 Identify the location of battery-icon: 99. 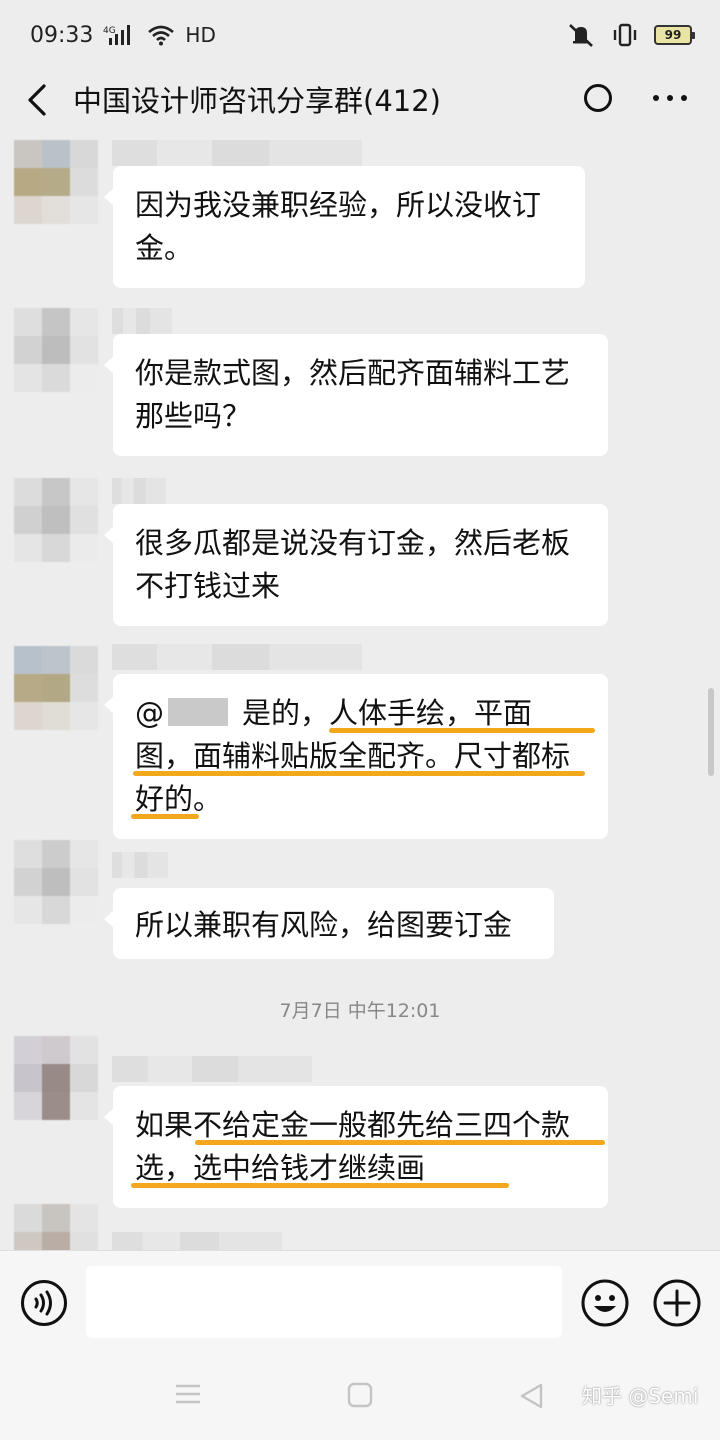
(674, 35).